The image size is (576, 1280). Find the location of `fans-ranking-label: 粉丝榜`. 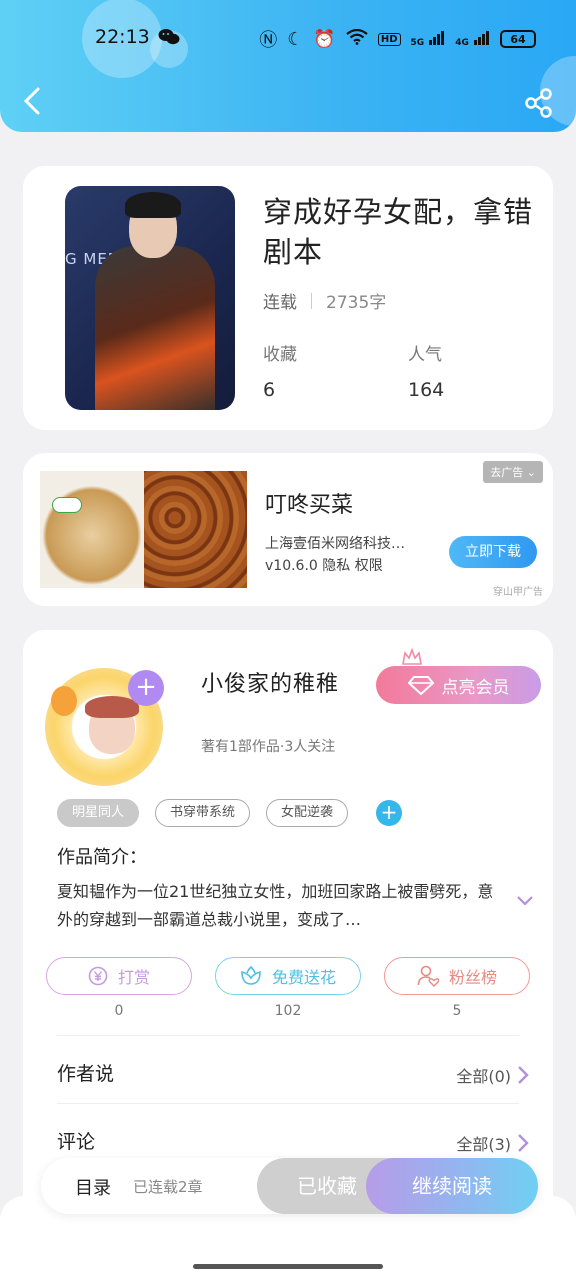

fans-ranking-label: 粉丝榜 is located at coordinates (472, 977).